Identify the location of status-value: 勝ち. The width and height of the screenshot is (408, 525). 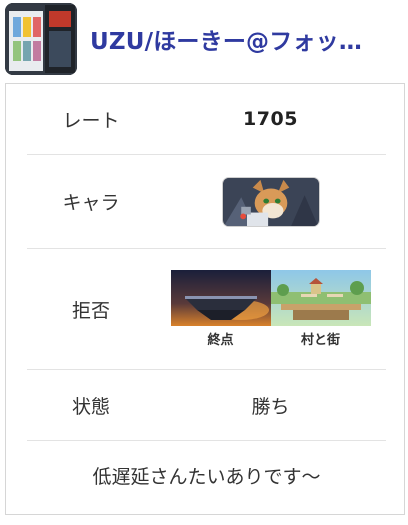
(270, 406).